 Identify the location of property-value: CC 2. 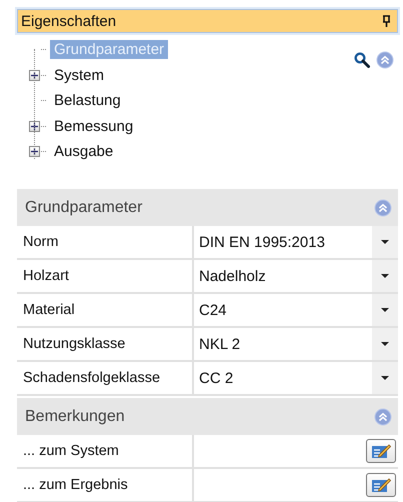
(216, 378).